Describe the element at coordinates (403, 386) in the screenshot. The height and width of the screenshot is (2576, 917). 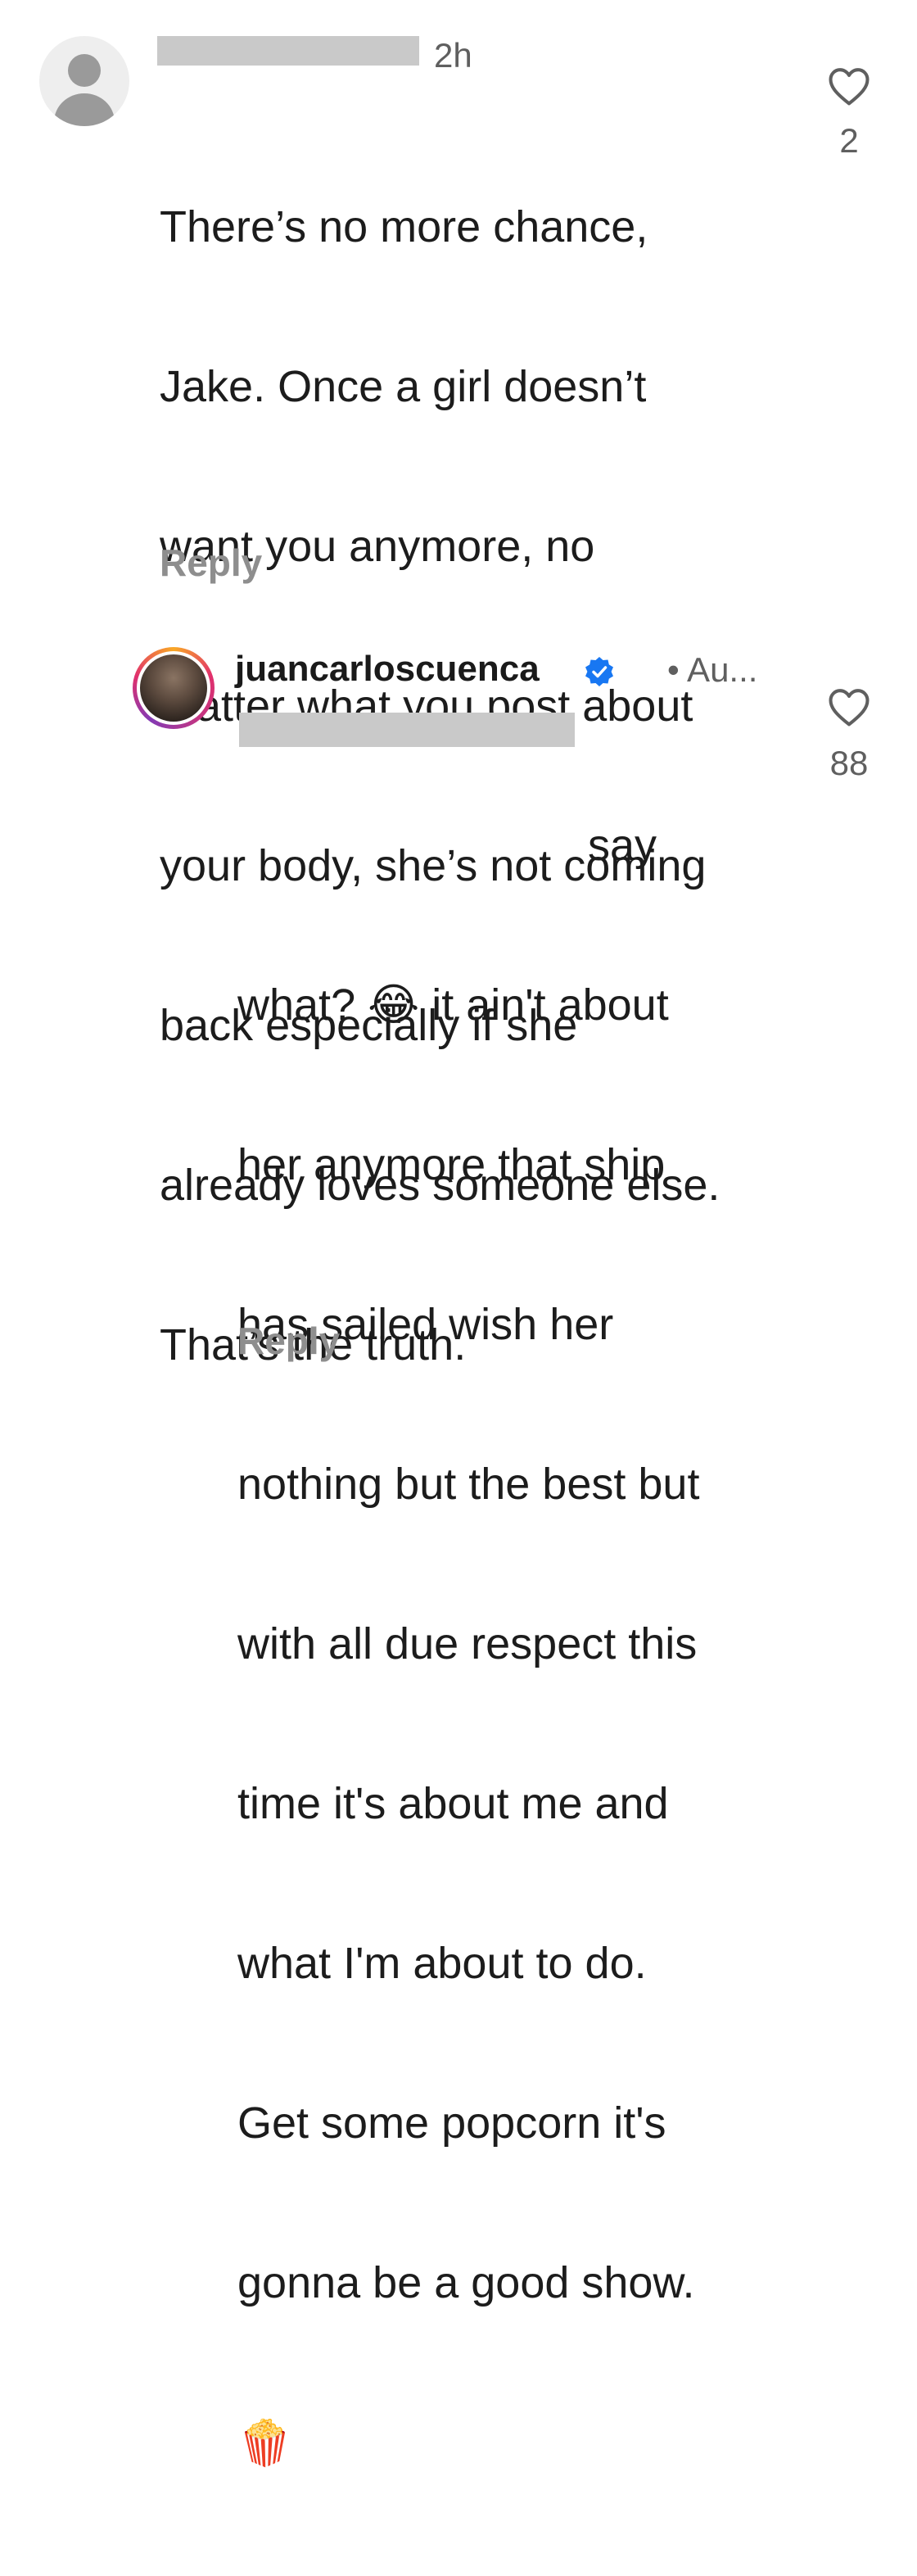
I see `comment-line: Jake. Once a girl doesn’t` at that location.